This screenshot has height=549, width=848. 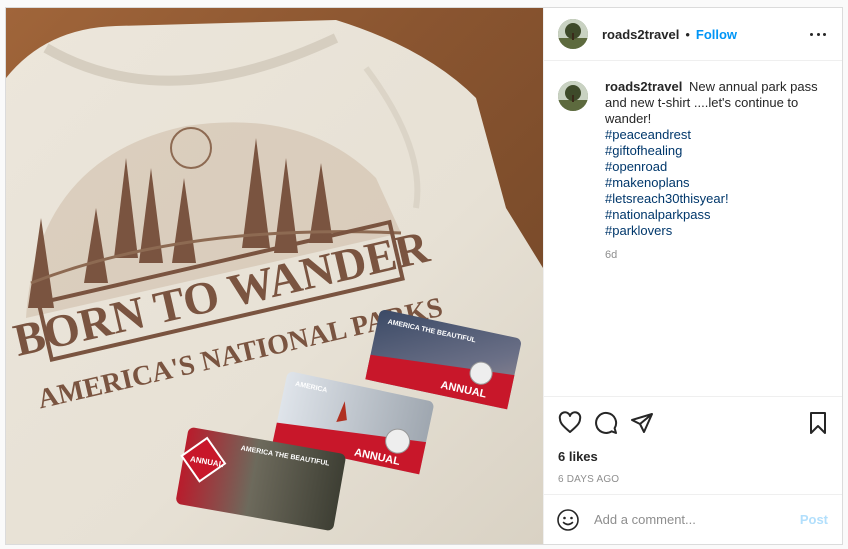 I want to click on caption-username: roads2travel, so click(x=643, y=86).